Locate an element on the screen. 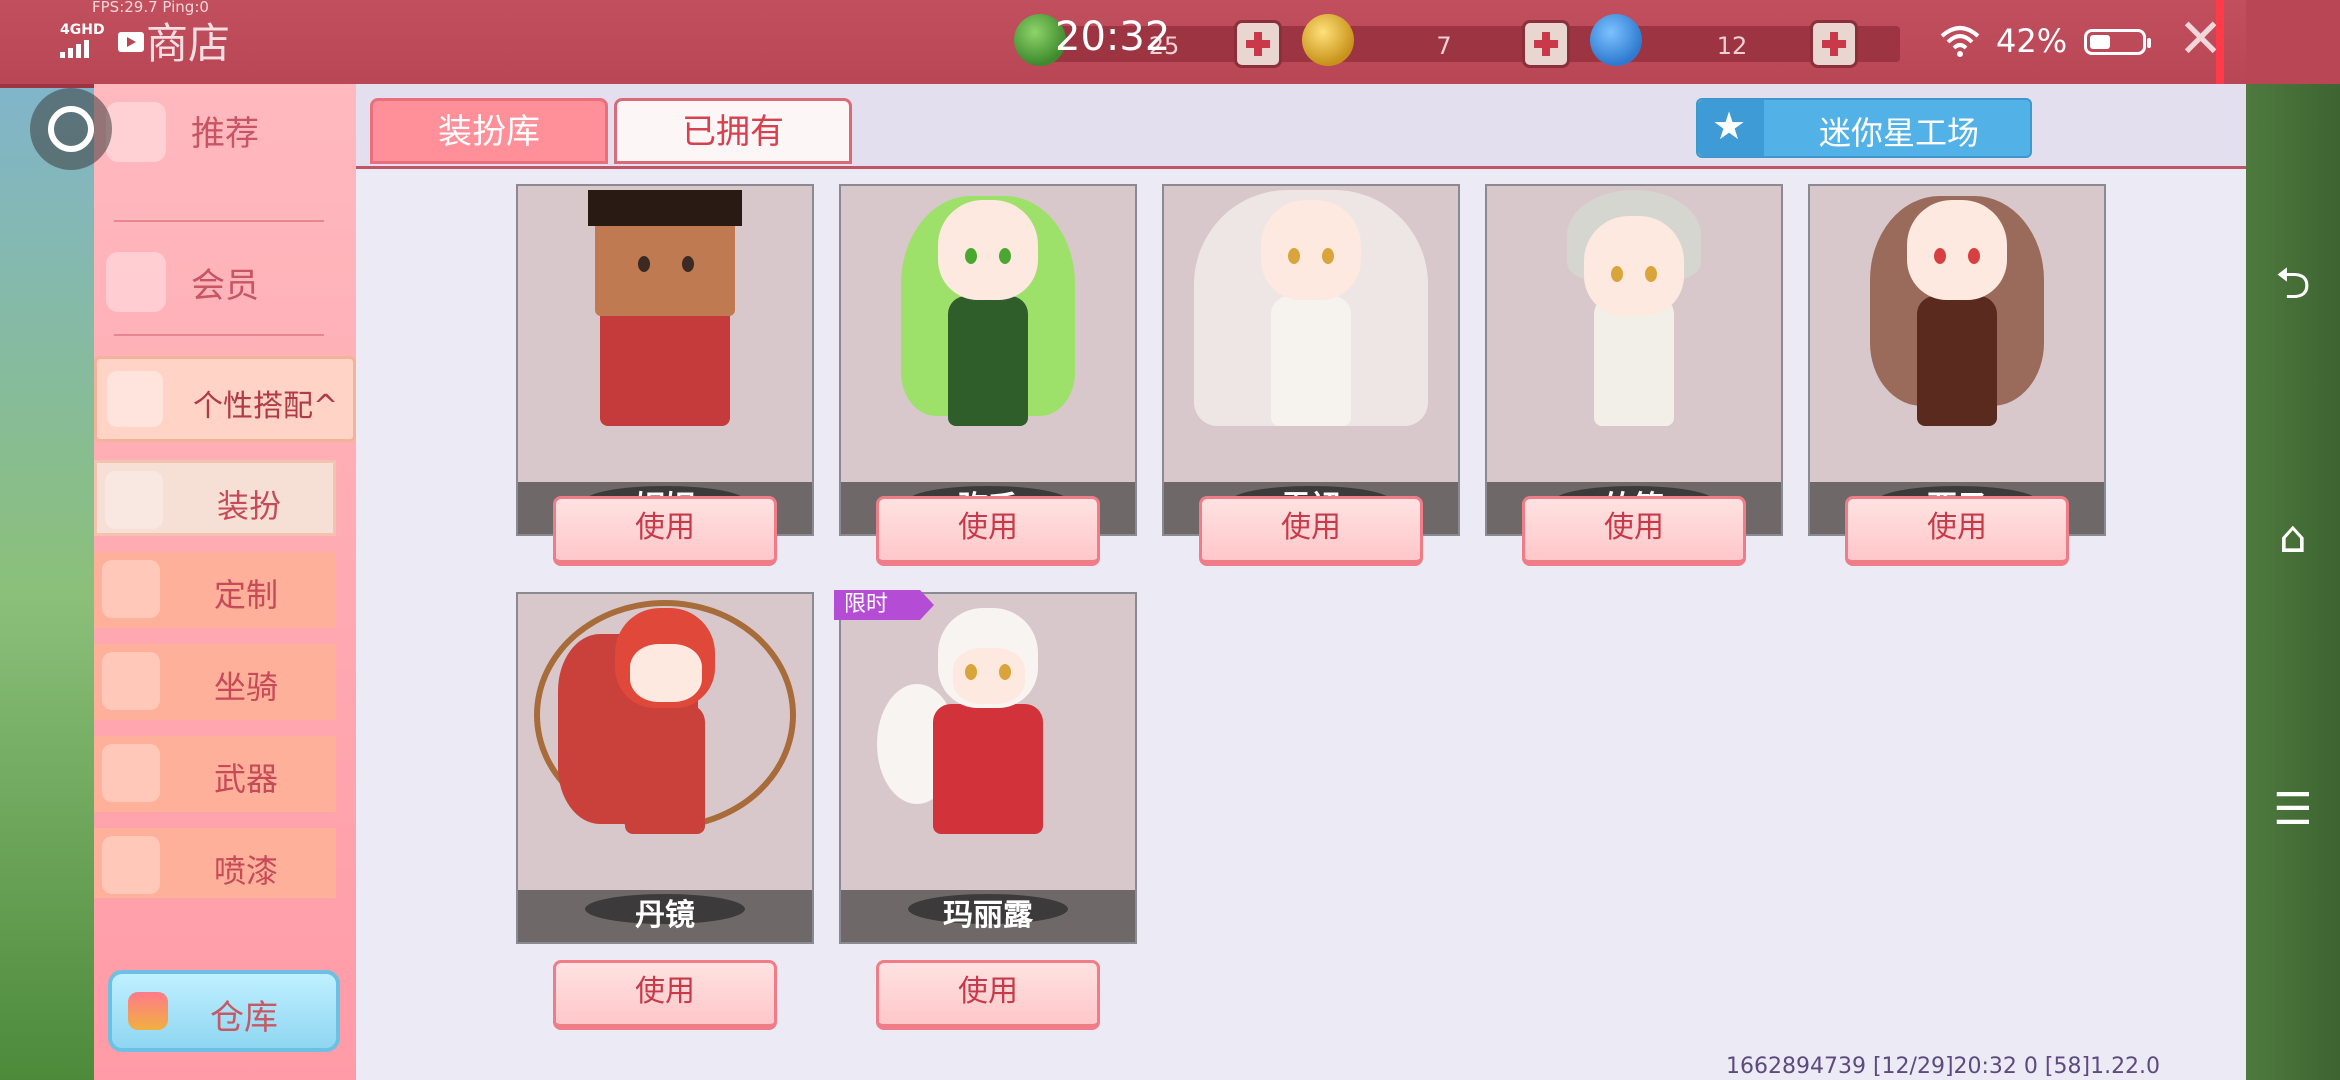 Image resolution: width=2340 pixels, height=1080 pixels. skin-card: 妮妮 is located at coordinates (665, 360).